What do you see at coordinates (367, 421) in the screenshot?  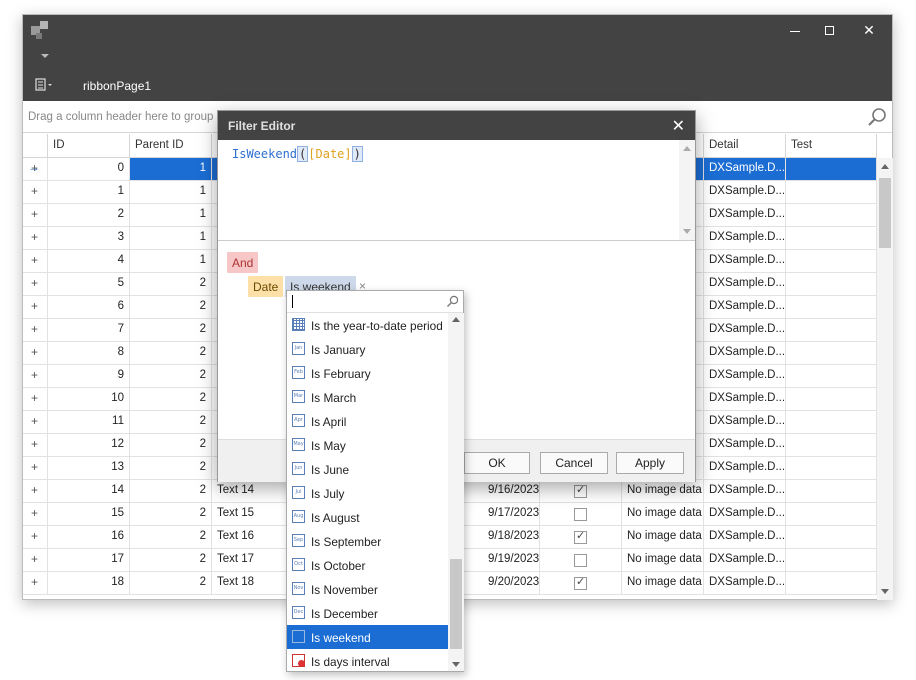 I see `operator-option: Apr Is April` at bounding box center [367, 421].